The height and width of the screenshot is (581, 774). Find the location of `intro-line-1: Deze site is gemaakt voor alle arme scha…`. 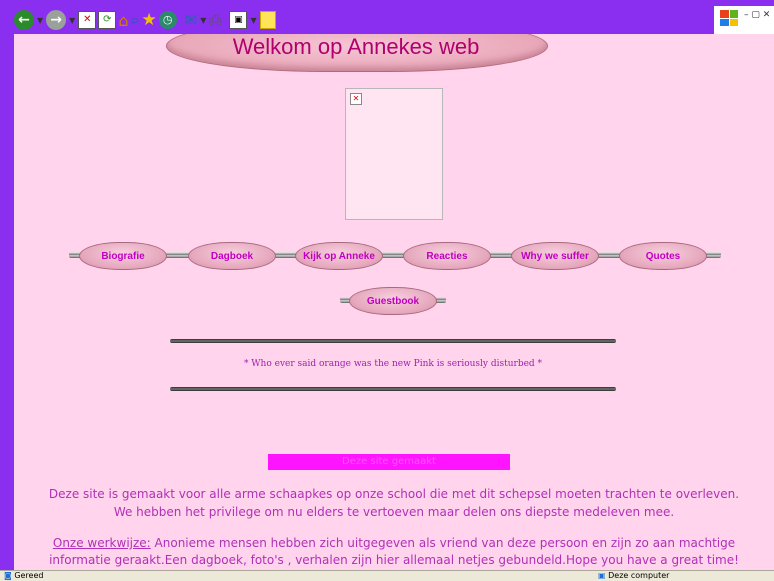

intro-line-1: Deze site is gemaakt voor alle arme scha… is located at coordinates (394, 494).